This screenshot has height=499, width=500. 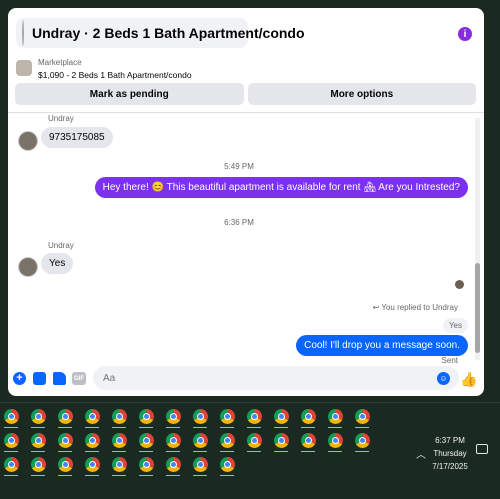 What do you see at coordinates (239, 222) in the screenshot?
I see `timestamp: 6:36 PM` at bounding box center [239, 222].